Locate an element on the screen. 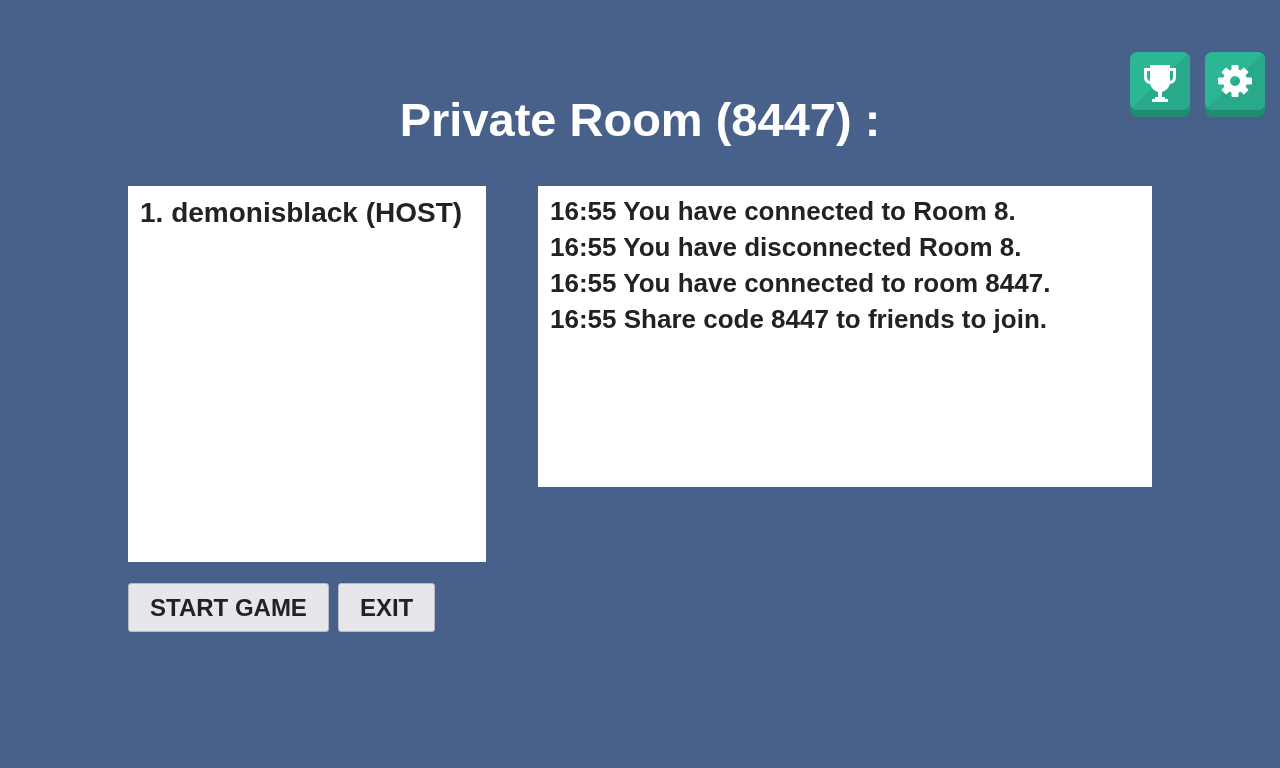  log-message: 16:55 You have connected to Room 8. is located at coordinates (783, 211).